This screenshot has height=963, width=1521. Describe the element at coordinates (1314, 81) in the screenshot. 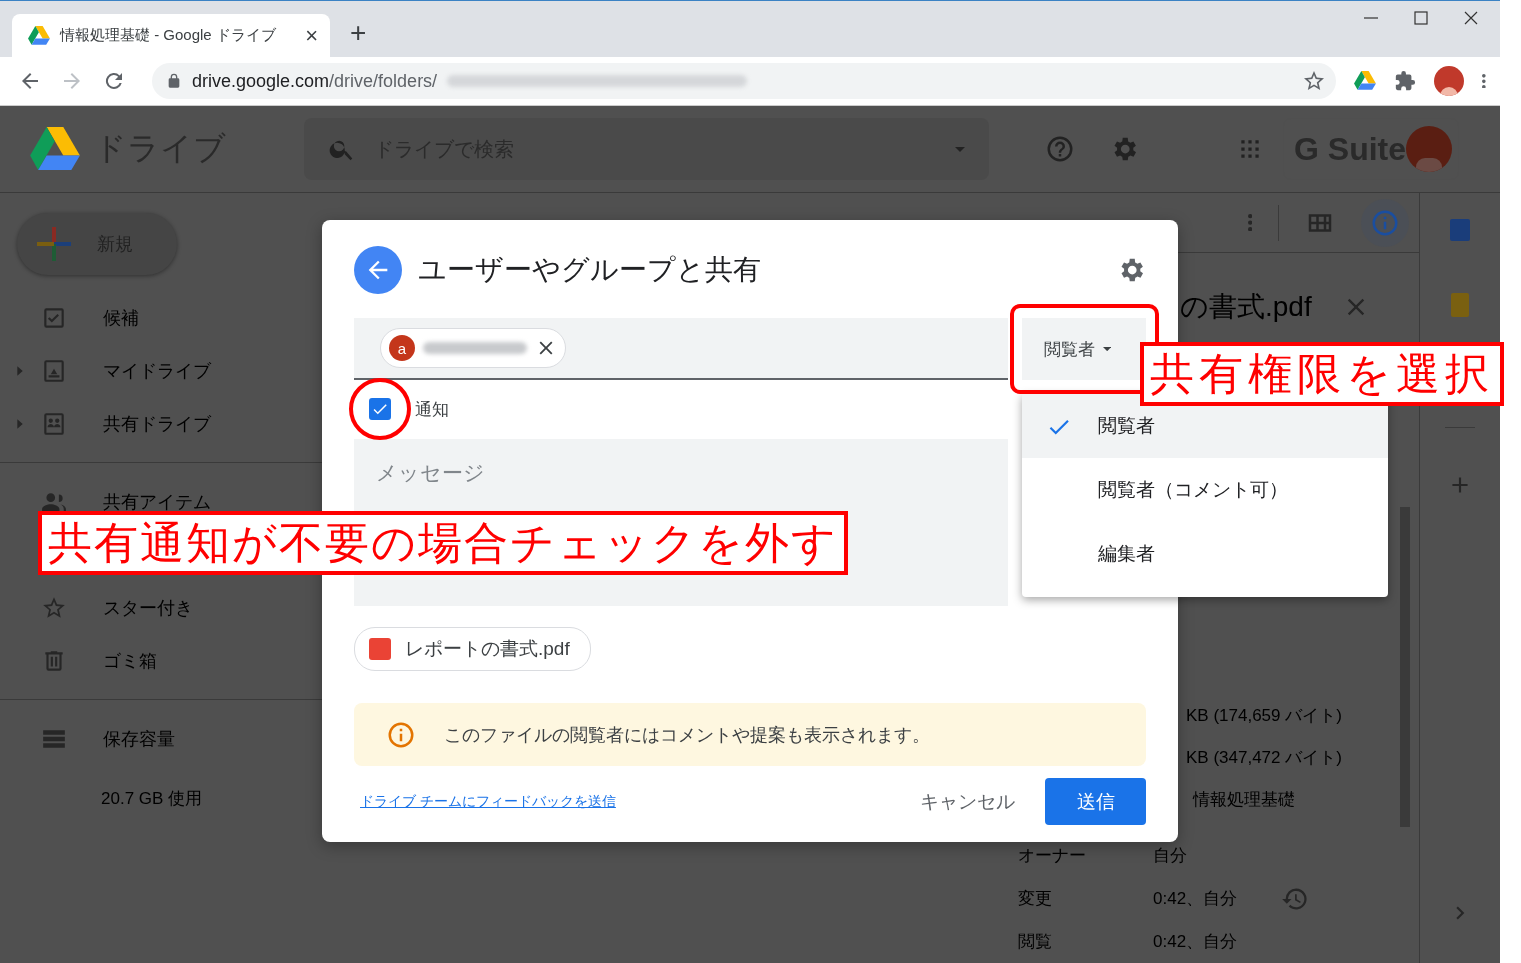

I see `star-icon` at that location.